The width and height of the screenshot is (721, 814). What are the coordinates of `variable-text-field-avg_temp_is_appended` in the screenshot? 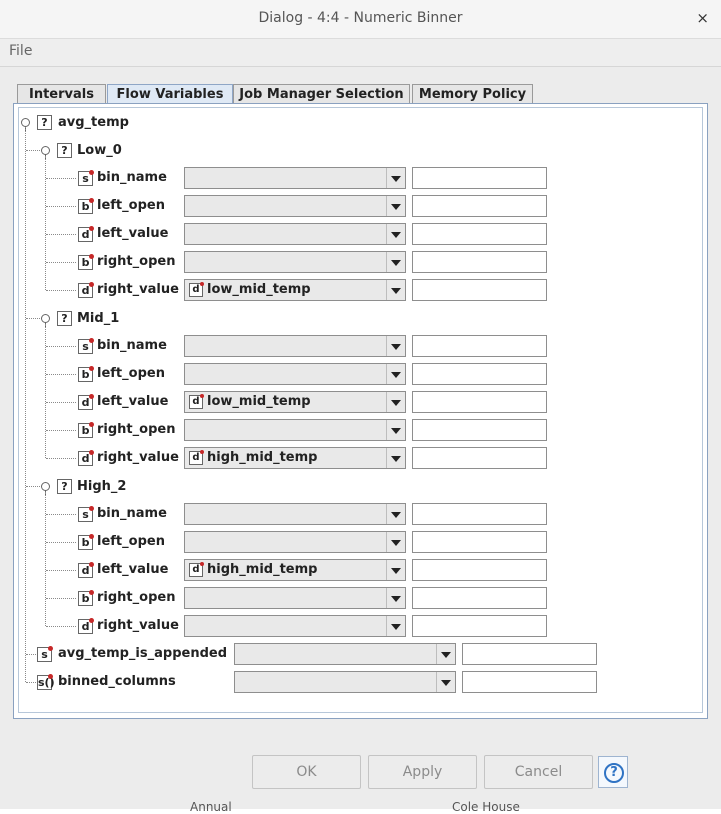 It's located at (529, 654).